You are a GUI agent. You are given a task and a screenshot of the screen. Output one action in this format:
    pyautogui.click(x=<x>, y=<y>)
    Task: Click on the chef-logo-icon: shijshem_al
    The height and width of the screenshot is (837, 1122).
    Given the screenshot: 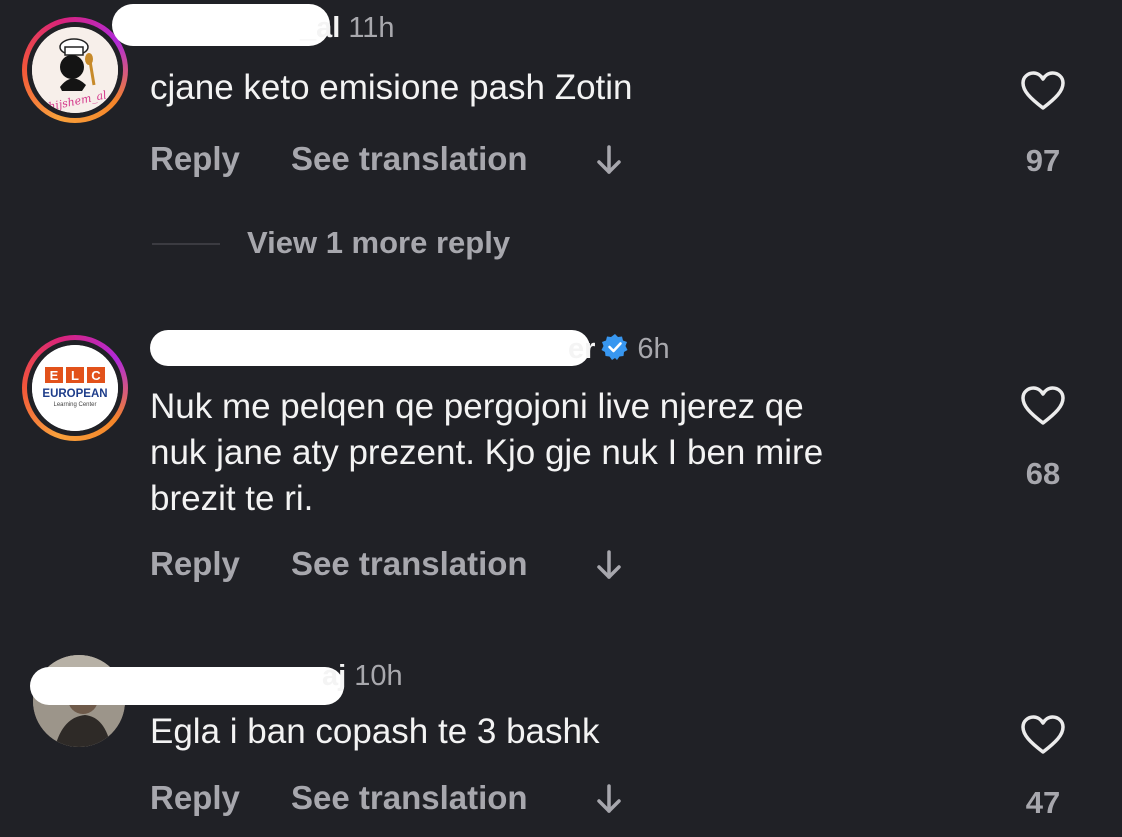 What is the action you would take?
    pyautogui.click(x=75, y=70)
    